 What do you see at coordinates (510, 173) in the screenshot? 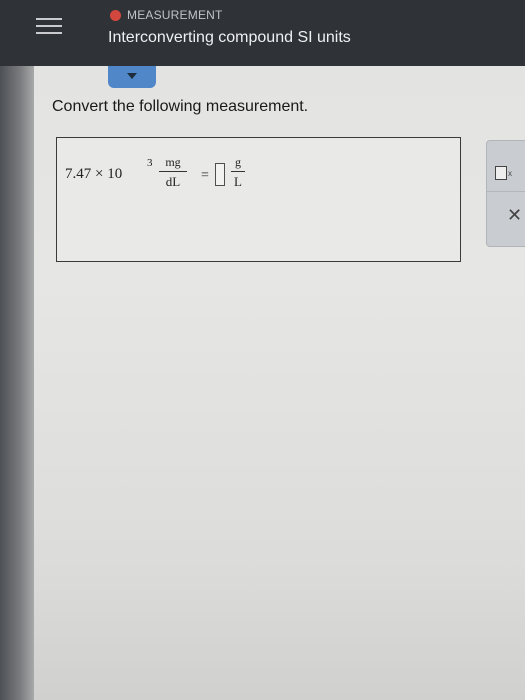
I see `units-button-subscript: x` at bounding box center [510, 173].